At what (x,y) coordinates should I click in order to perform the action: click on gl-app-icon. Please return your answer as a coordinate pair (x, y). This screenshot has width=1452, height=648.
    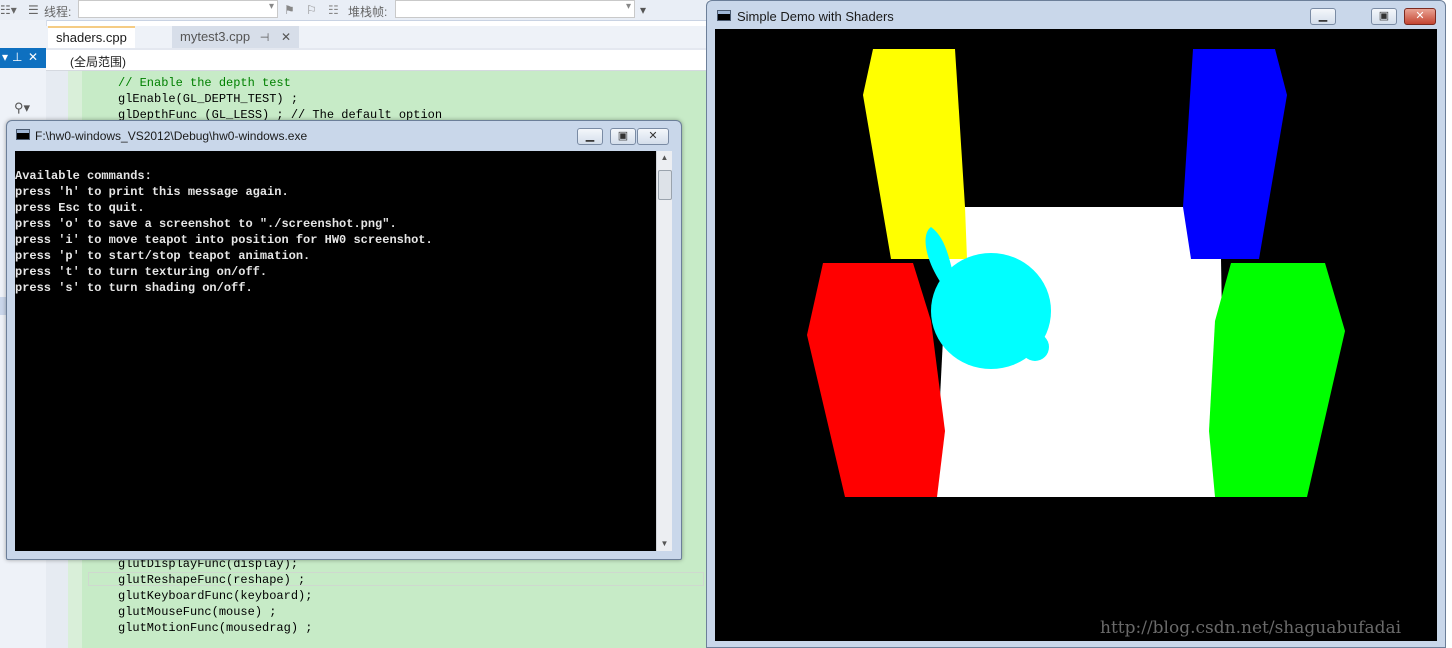
    Looking at the image, I should click on (724, 15).